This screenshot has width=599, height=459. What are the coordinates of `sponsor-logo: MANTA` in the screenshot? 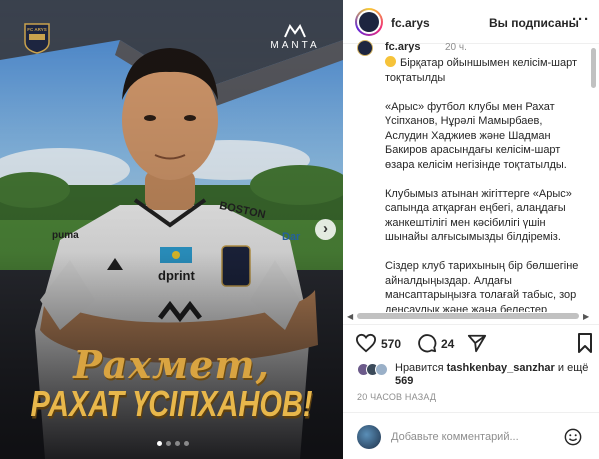 It's located at (295, 37).